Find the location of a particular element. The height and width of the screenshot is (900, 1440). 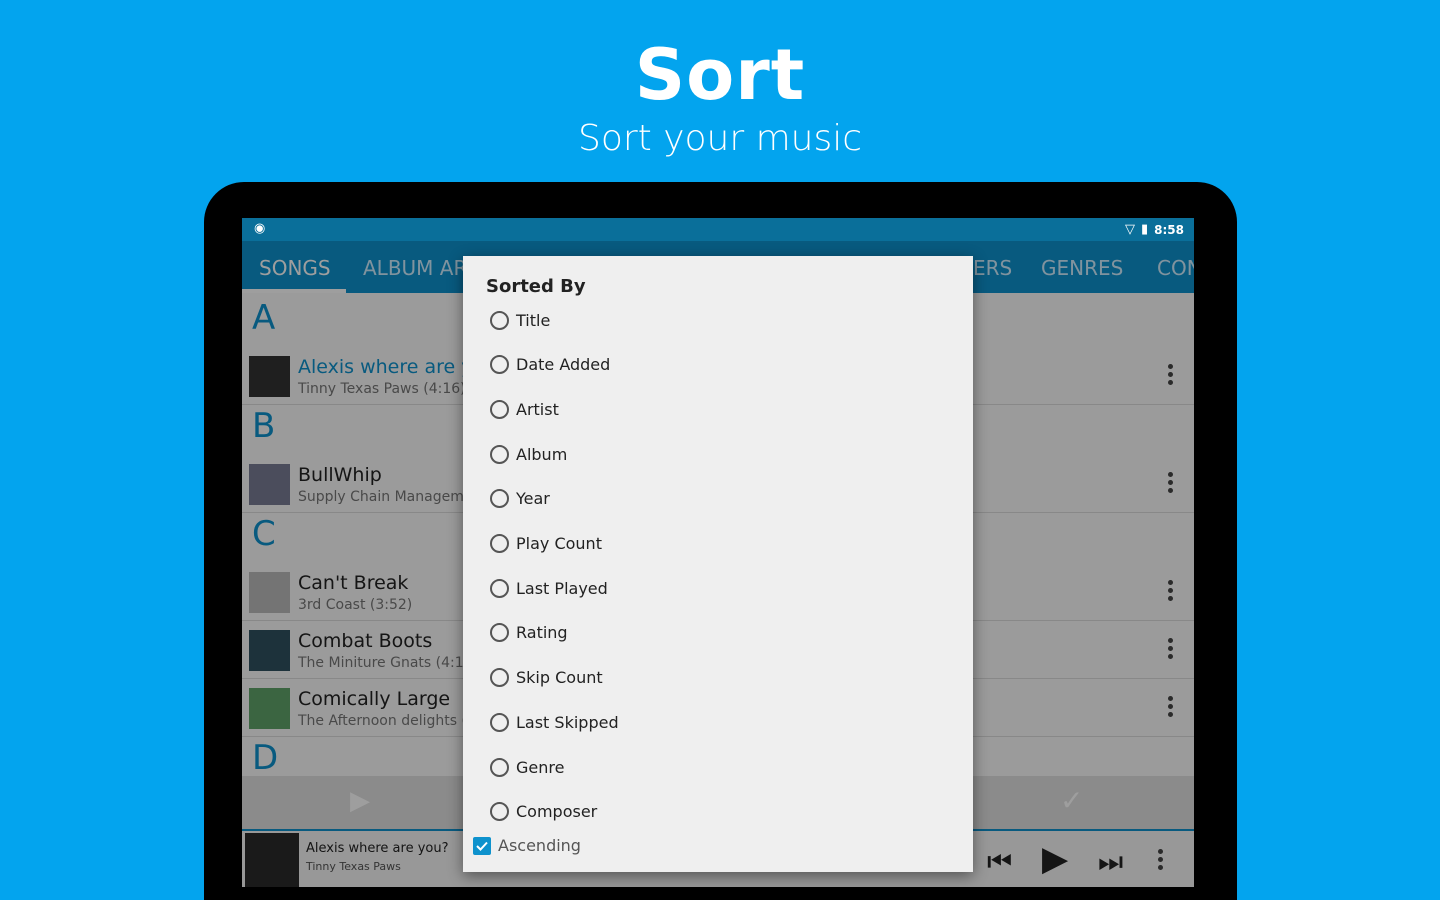

sort-option-play-count: Play Count is located at coordinates (546, 544).